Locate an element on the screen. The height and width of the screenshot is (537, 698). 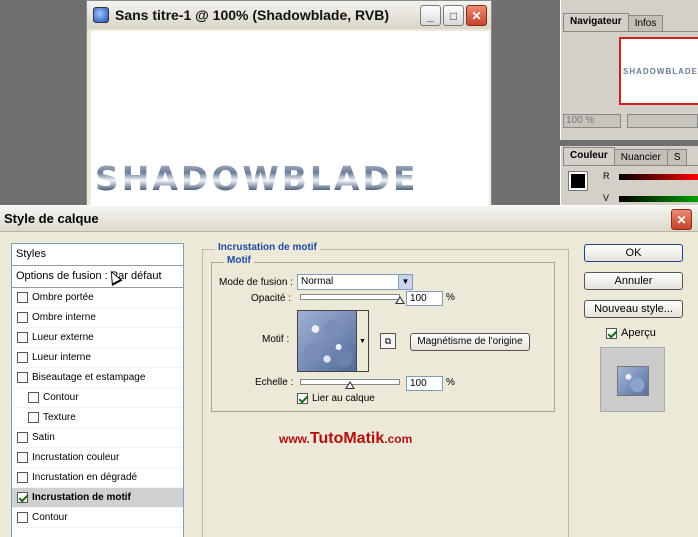
navigator-panel: Navigateur Infos SHADOWBLADE 100 % is located at coordinates (629, 70).